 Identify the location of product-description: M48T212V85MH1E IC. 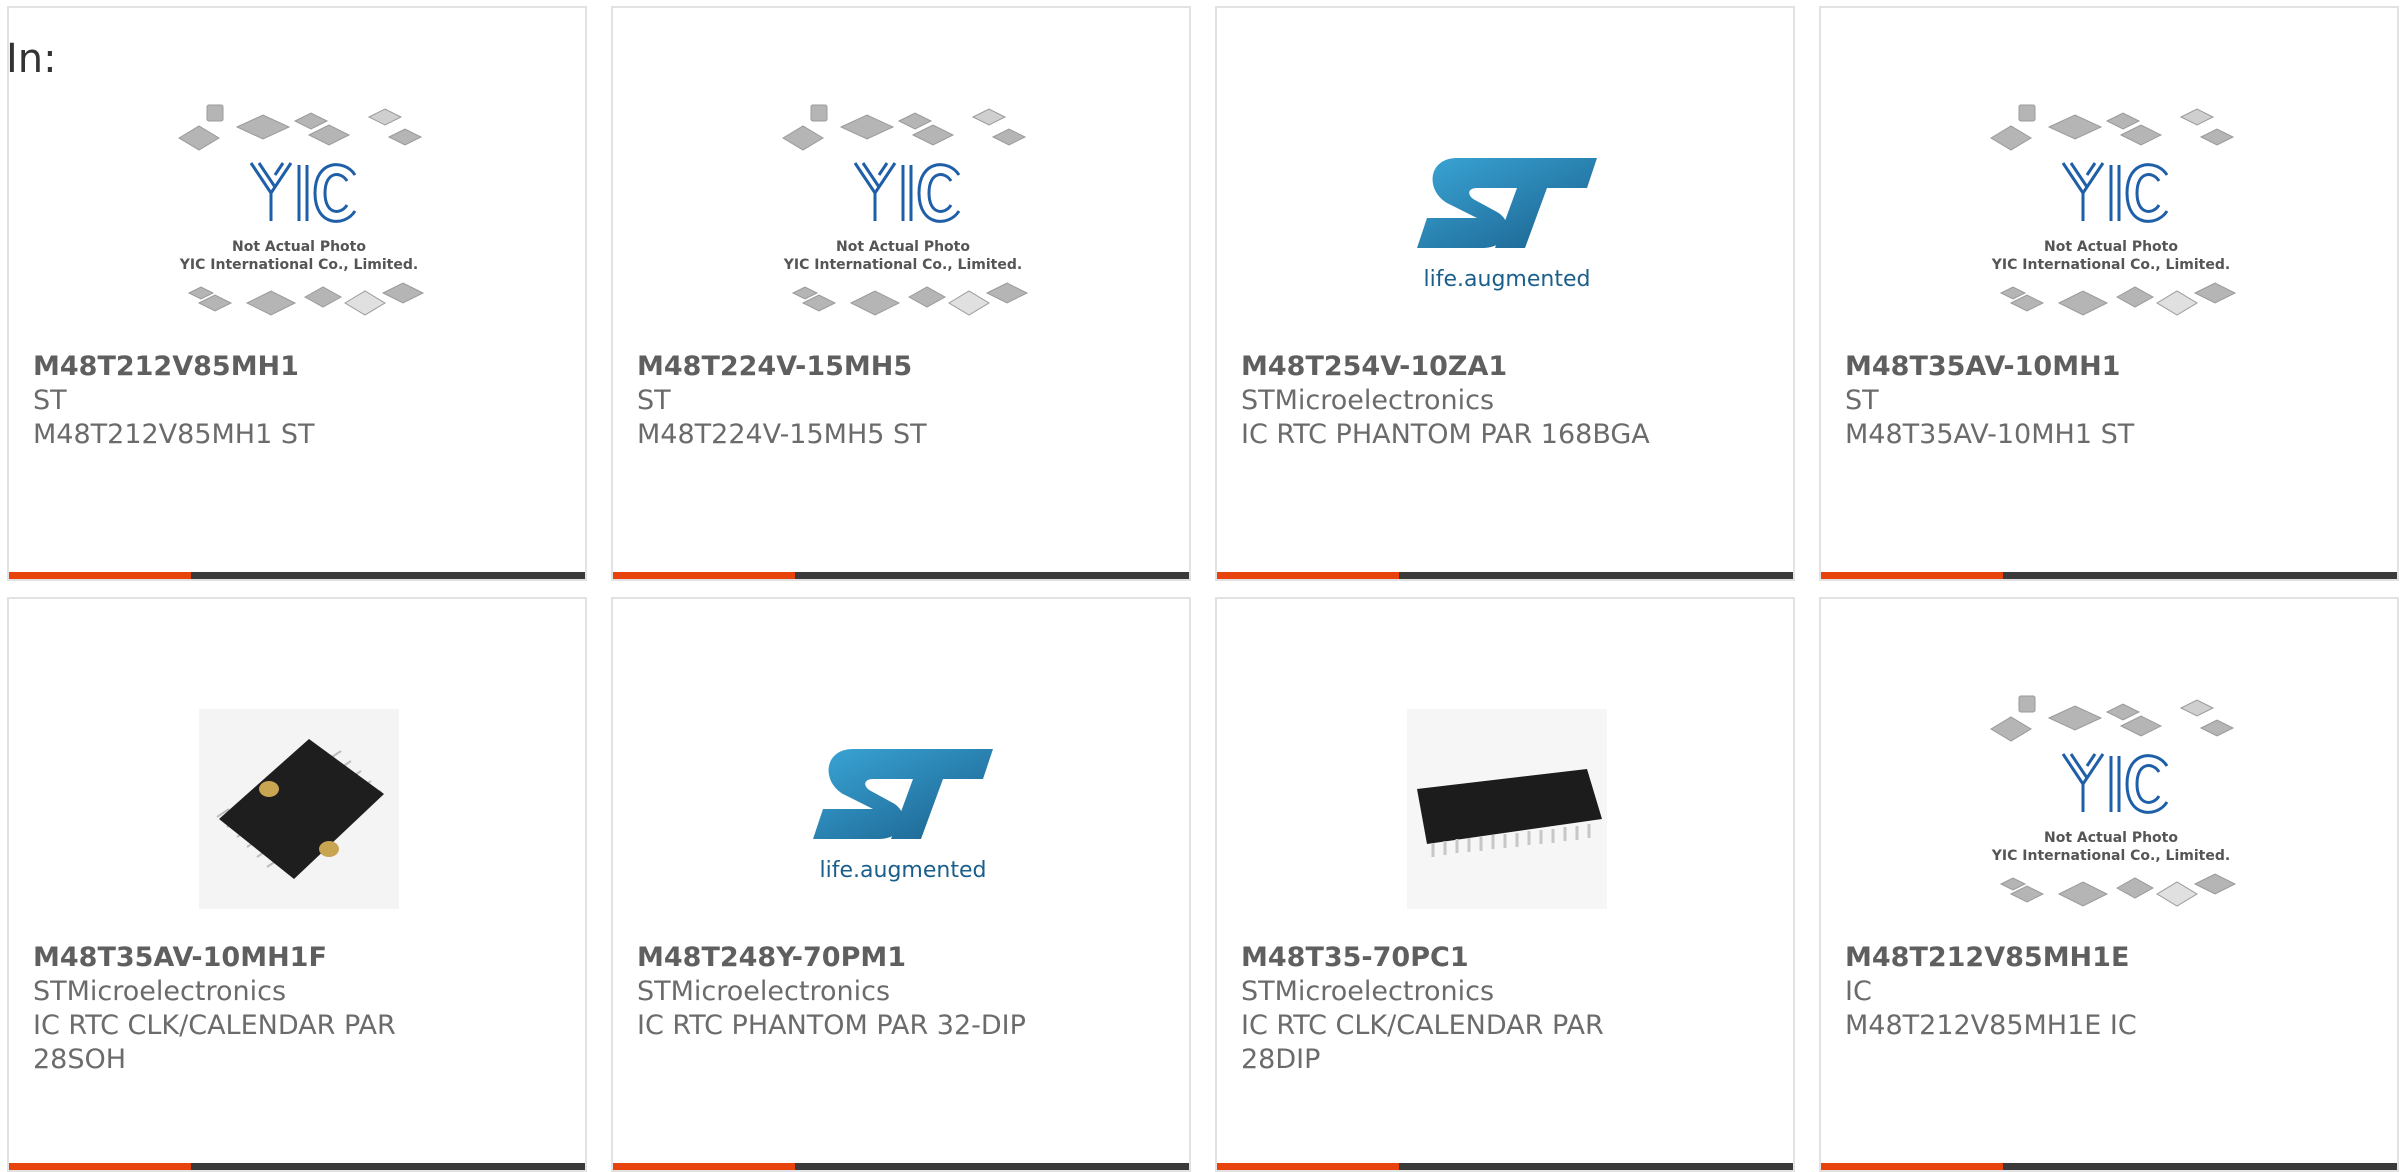
(1991, 1025).